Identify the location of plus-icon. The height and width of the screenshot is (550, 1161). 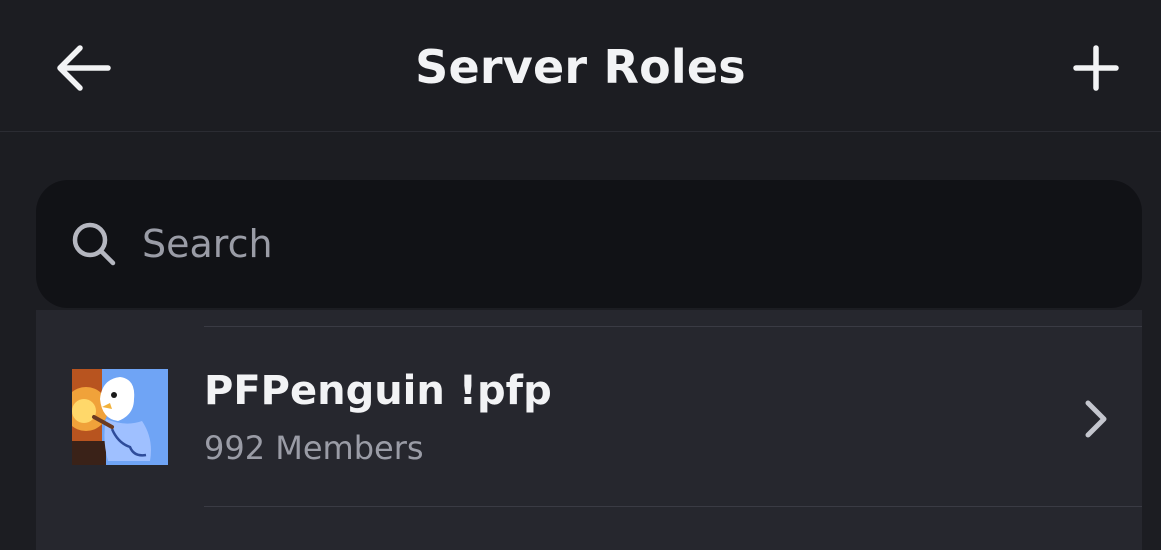
(1096, 68).